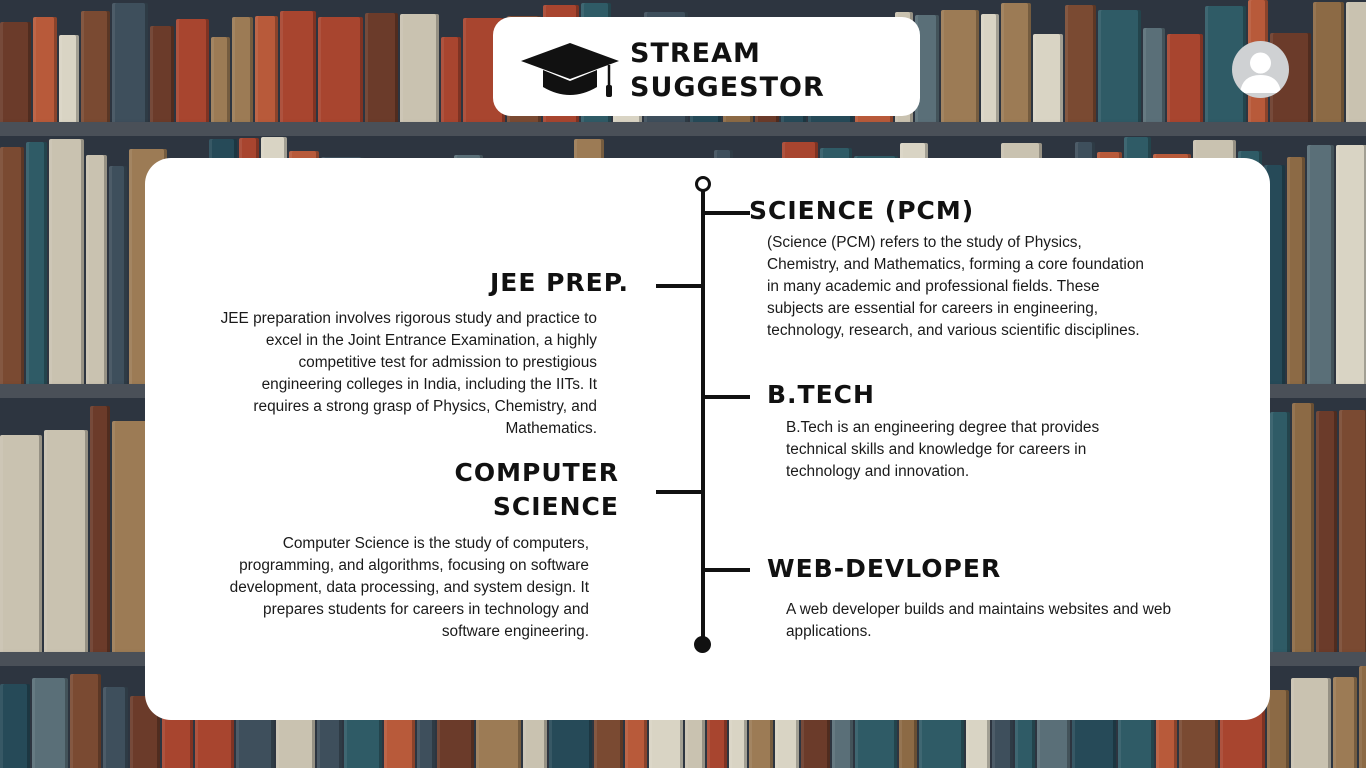  I want to click on stream-title-science-pcm: SCIENCE (PCM), so click(862, 210).